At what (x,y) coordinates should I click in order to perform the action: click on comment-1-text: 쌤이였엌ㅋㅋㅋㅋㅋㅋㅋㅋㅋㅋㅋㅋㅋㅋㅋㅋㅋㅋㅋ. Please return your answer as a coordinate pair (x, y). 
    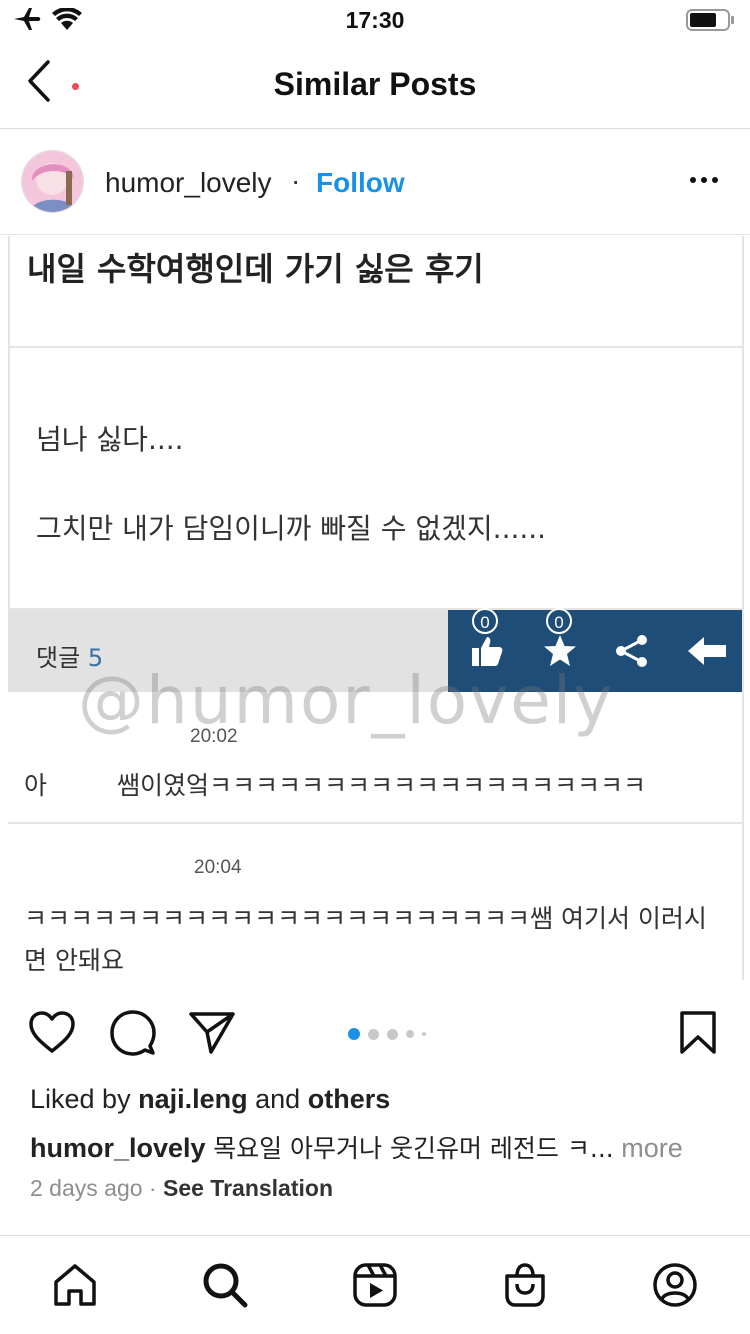
    Looking at the image, I should click on (382, 785).